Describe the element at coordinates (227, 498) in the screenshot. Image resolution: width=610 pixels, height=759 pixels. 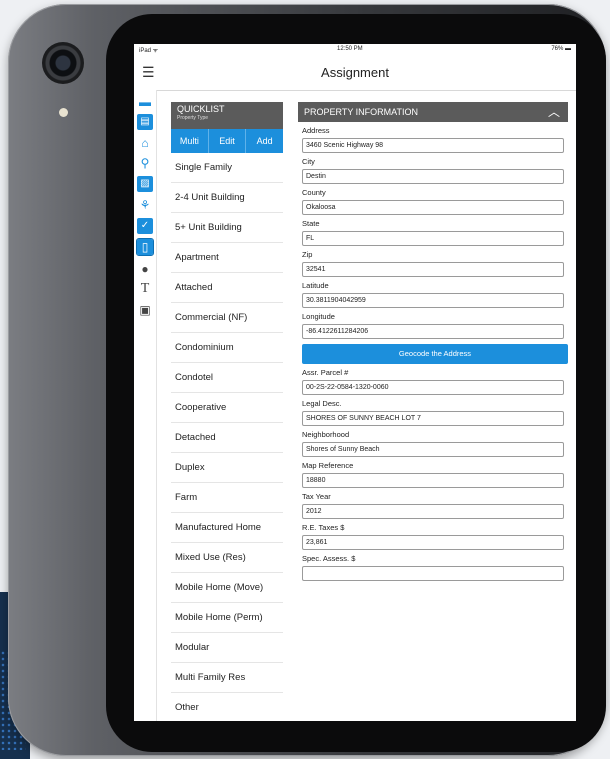
I see `list-item: Farm` at that location.